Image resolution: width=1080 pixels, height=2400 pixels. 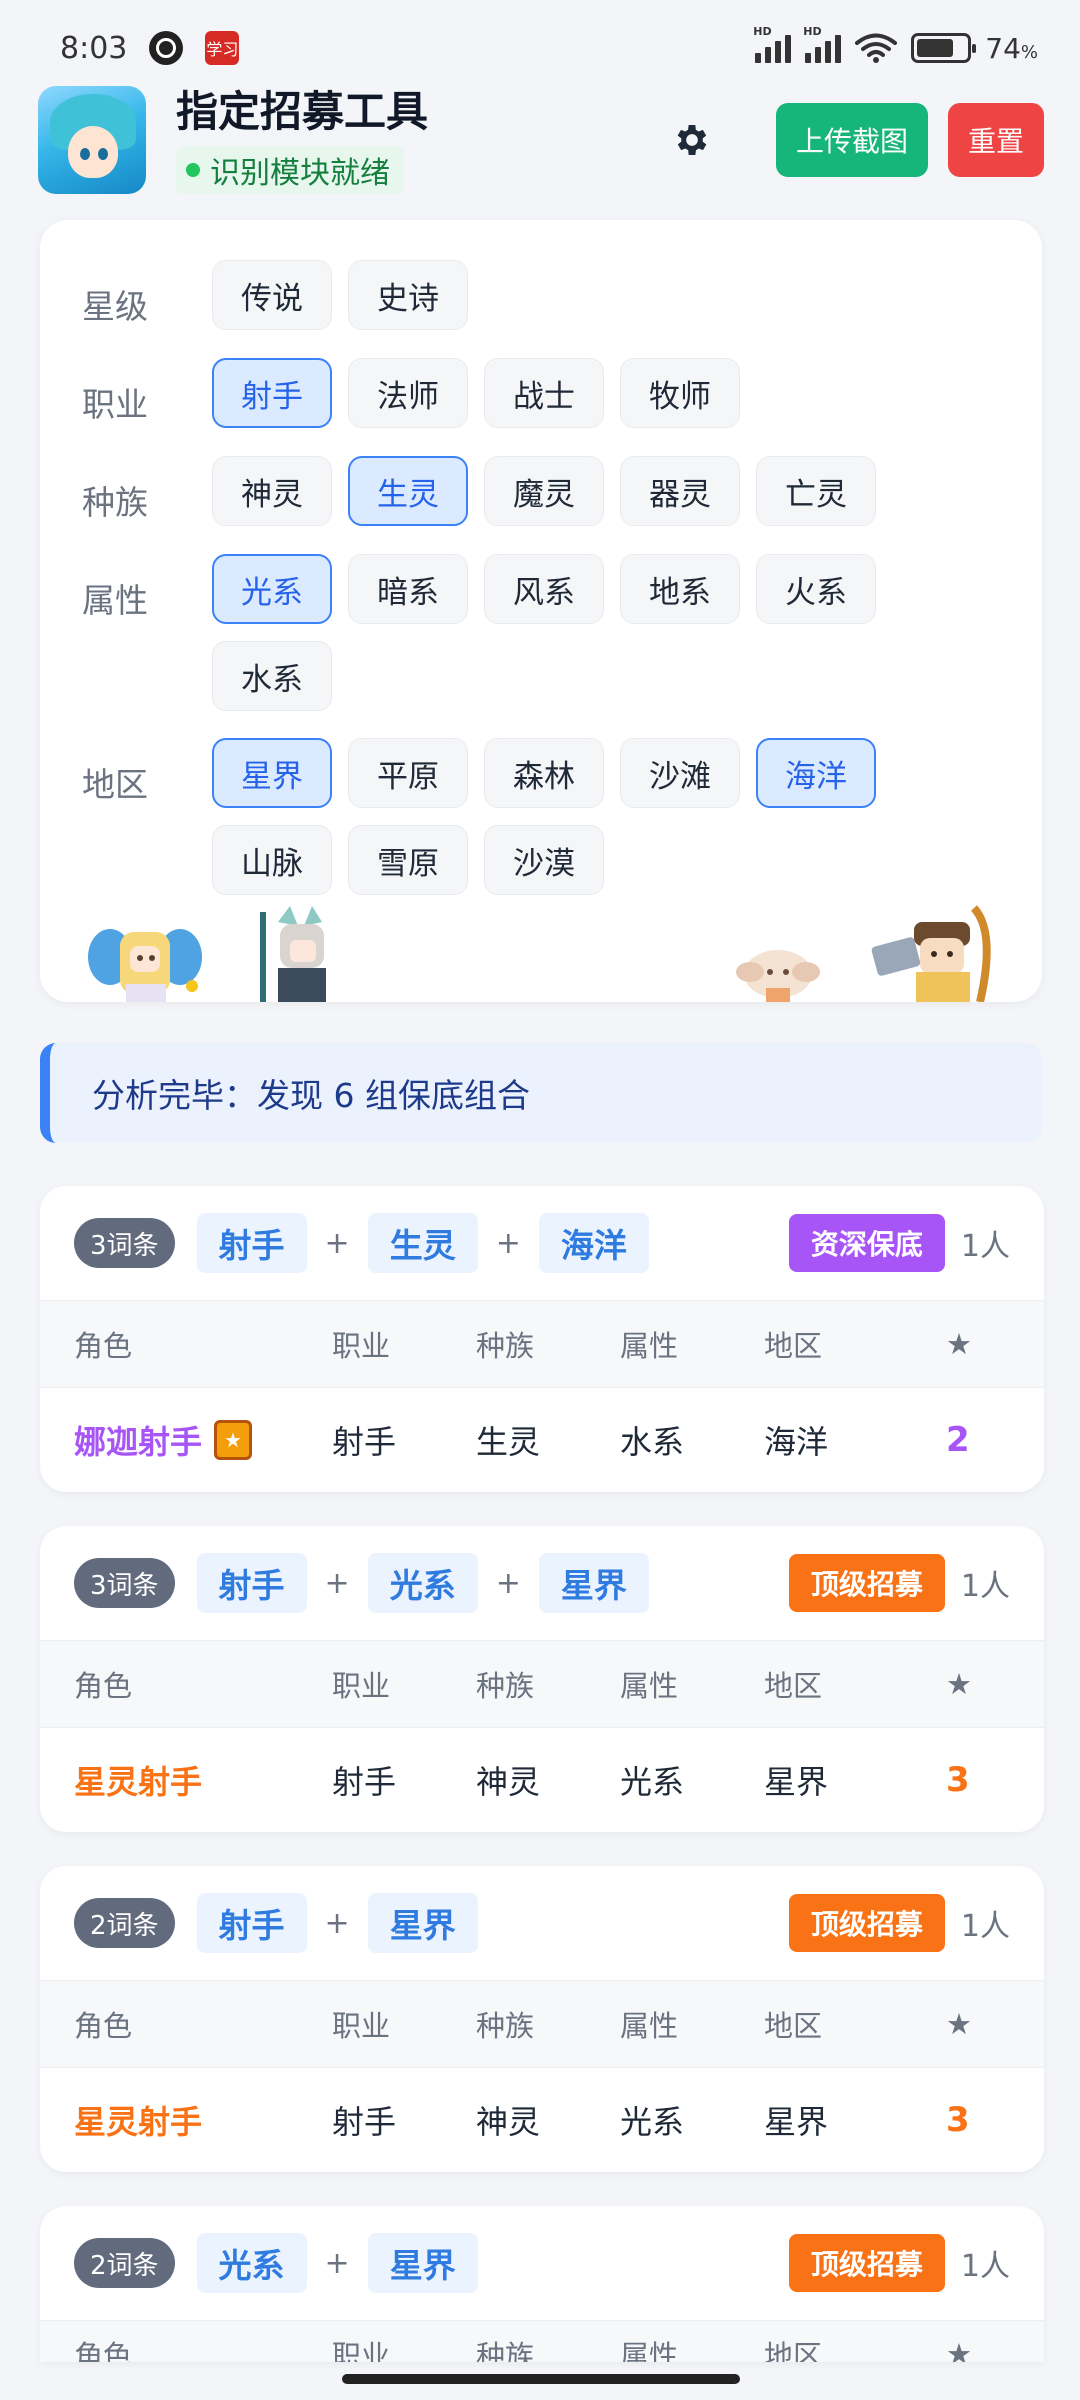 I want to click on wifi-icon, so click(x=876, y=48).